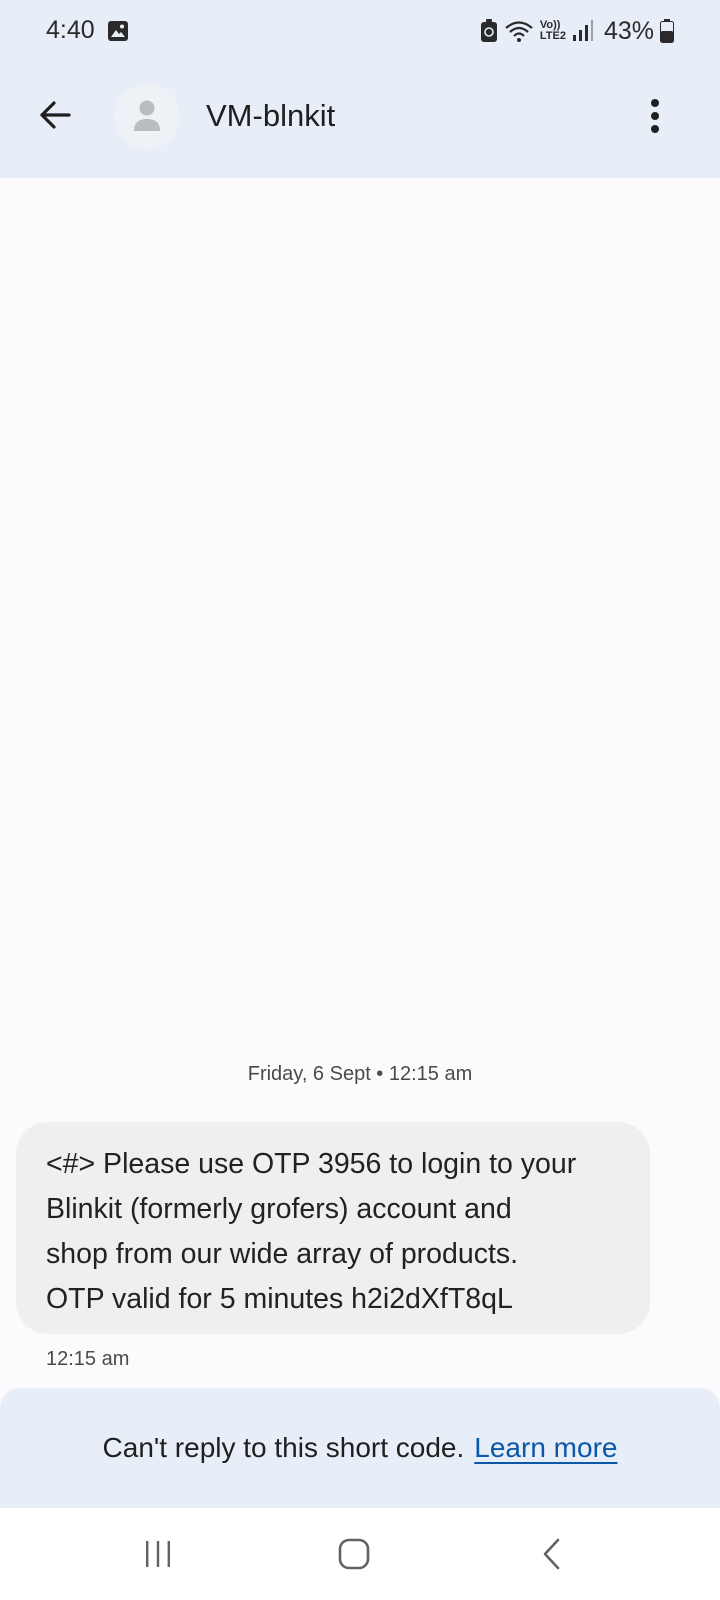 Image resolution: width=720 pixels, height=1600 pixels. What do you see at coordinates (282, 1254) in the screenshot?
I see `message-line: shop from our wide array of products.` at bounding box center [282, 1254].